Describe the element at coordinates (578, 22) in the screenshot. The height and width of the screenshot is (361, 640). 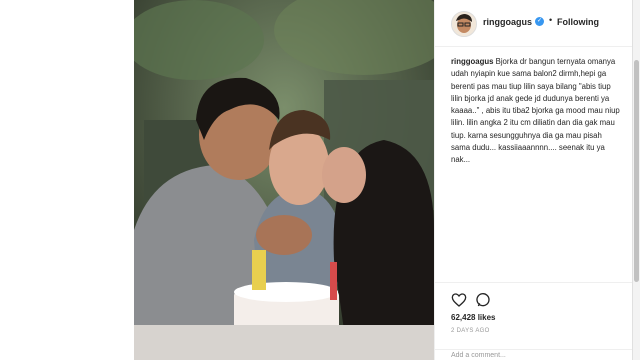
I see `following-button: Following` at that location.